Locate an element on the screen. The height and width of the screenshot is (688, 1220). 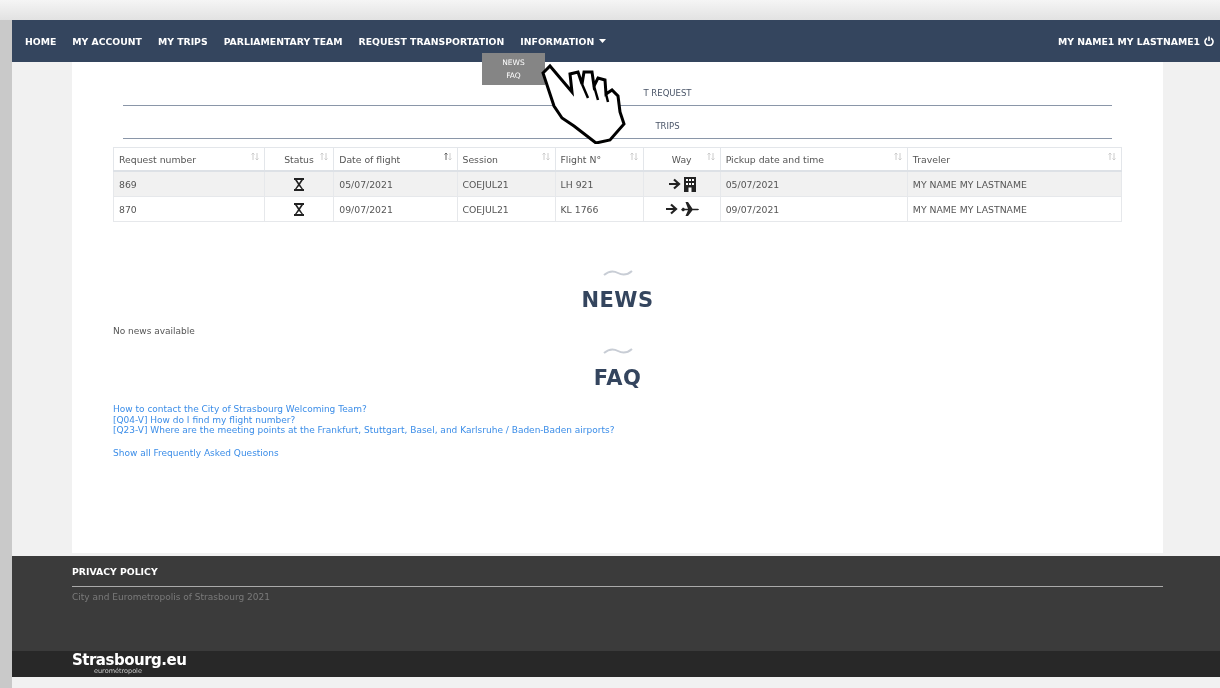
section-title: T REQUEST is located at coordinates (667, 93).